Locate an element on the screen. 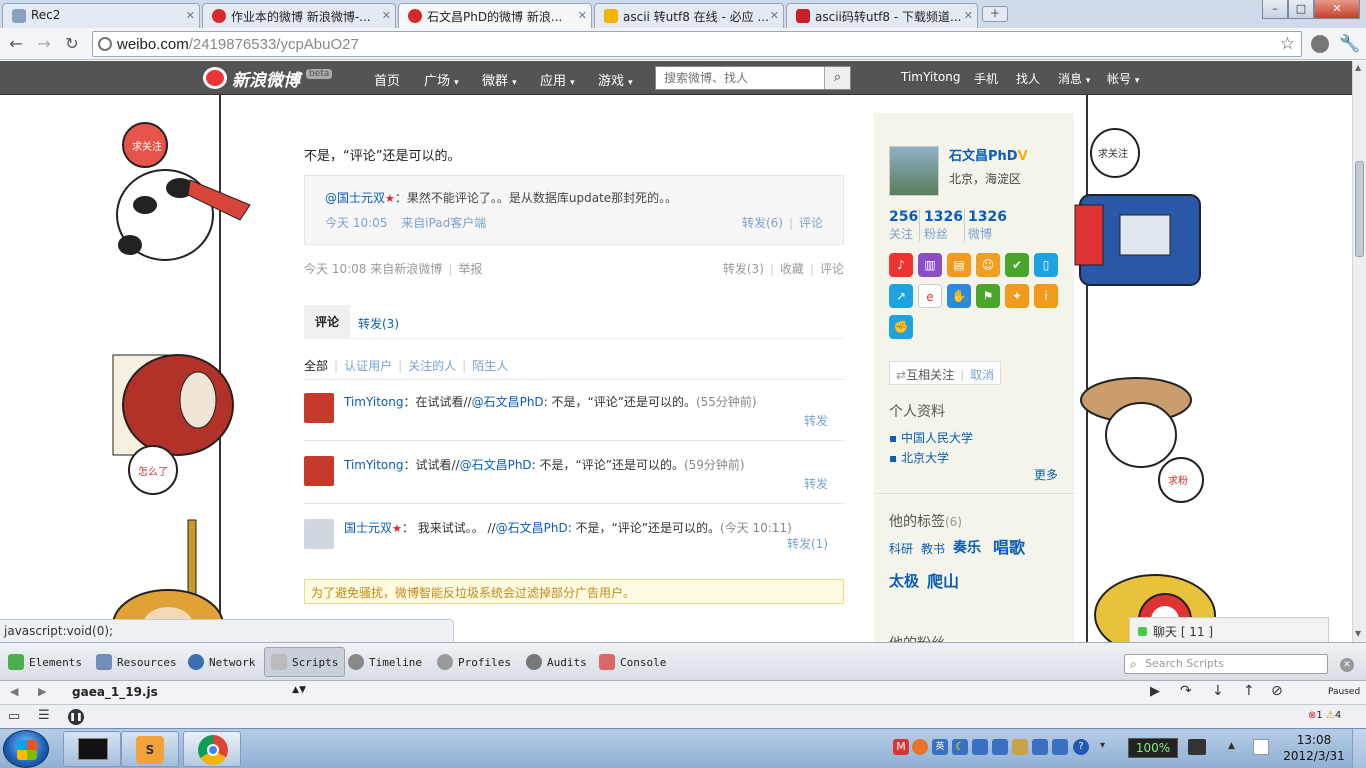 Image resolution: width=1366 pixels, height=768 pixels. filter-strangers: 陌生人 is located at coordinates (490, 366).